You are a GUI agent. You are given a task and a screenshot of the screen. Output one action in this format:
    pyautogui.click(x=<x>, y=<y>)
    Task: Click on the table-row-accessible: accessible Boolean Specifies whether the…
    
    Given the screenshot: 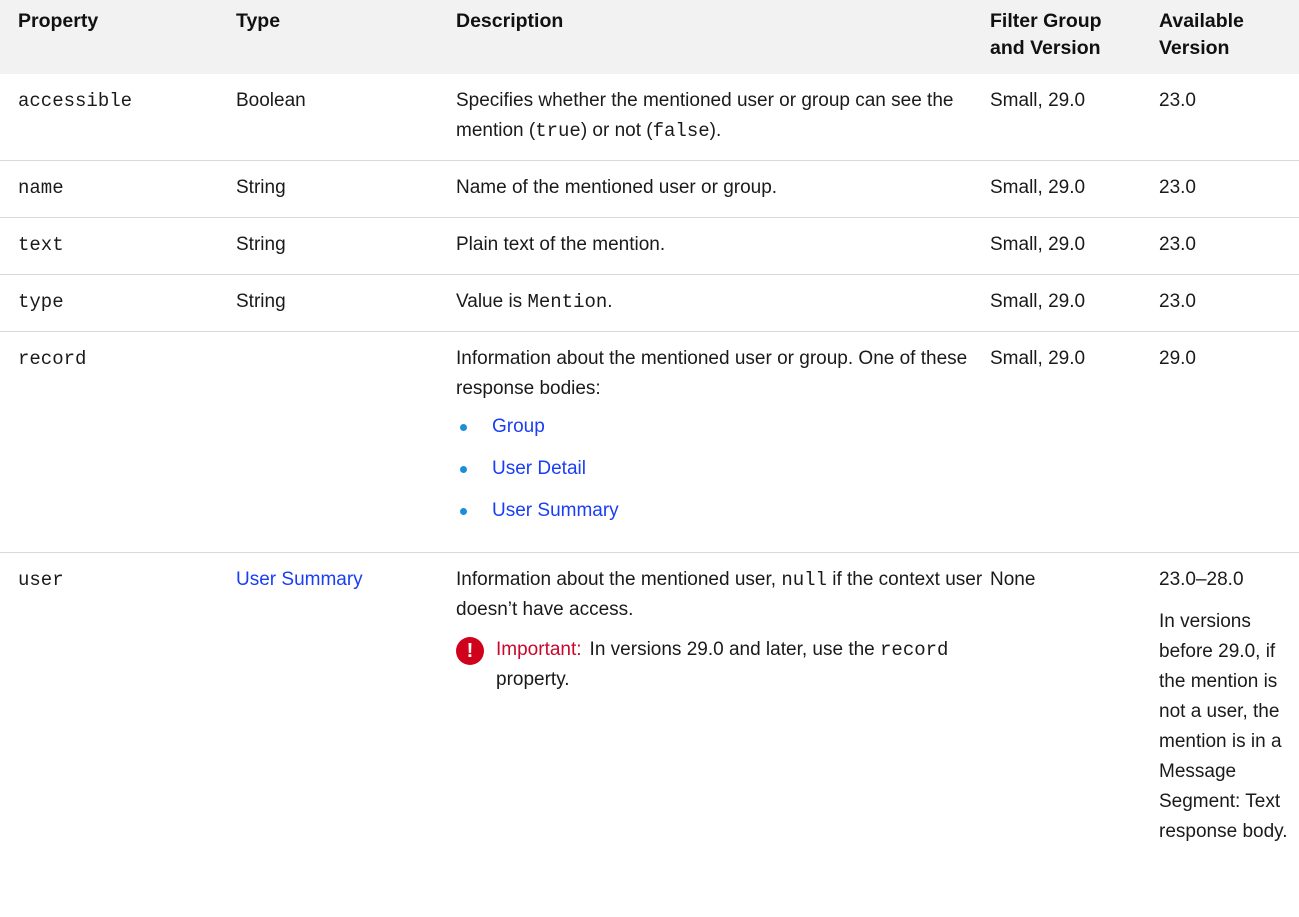 What is the action you would take?
    pyautogui.click(x=649, y=117)
    